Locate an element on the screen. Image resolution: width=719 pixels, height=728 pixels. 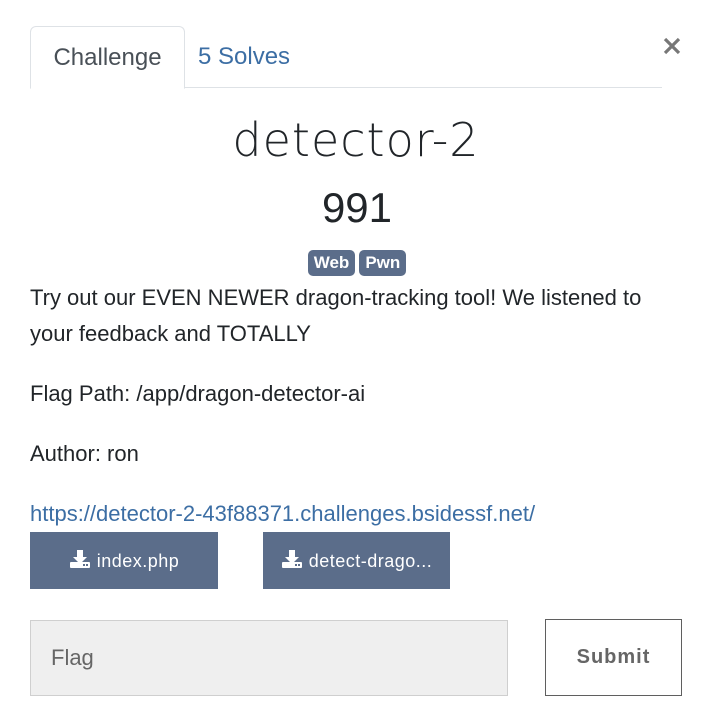
challenge-tabs: Challenge 5 Solves is located at coordinates (346, 57).